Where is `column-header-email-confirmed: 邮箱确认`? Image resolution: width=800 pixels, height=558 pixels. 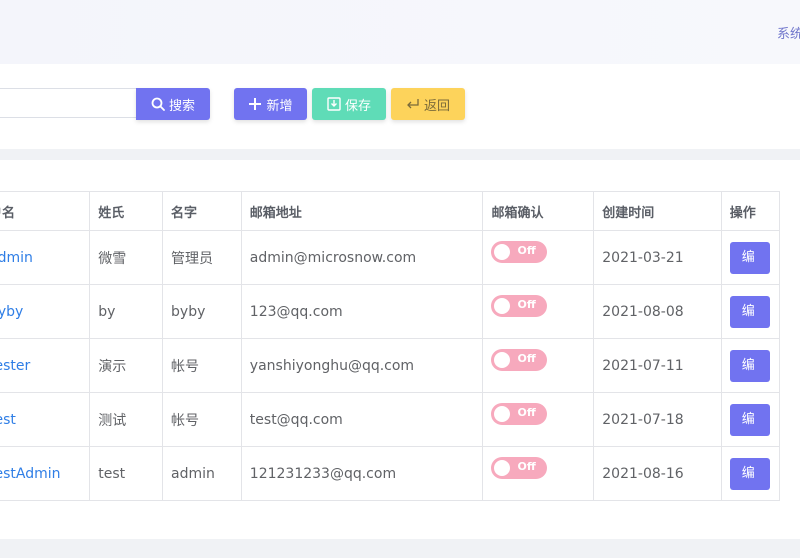
column-header-email-confirmed: 邮箱确认 is located at coordinates (538, 211).